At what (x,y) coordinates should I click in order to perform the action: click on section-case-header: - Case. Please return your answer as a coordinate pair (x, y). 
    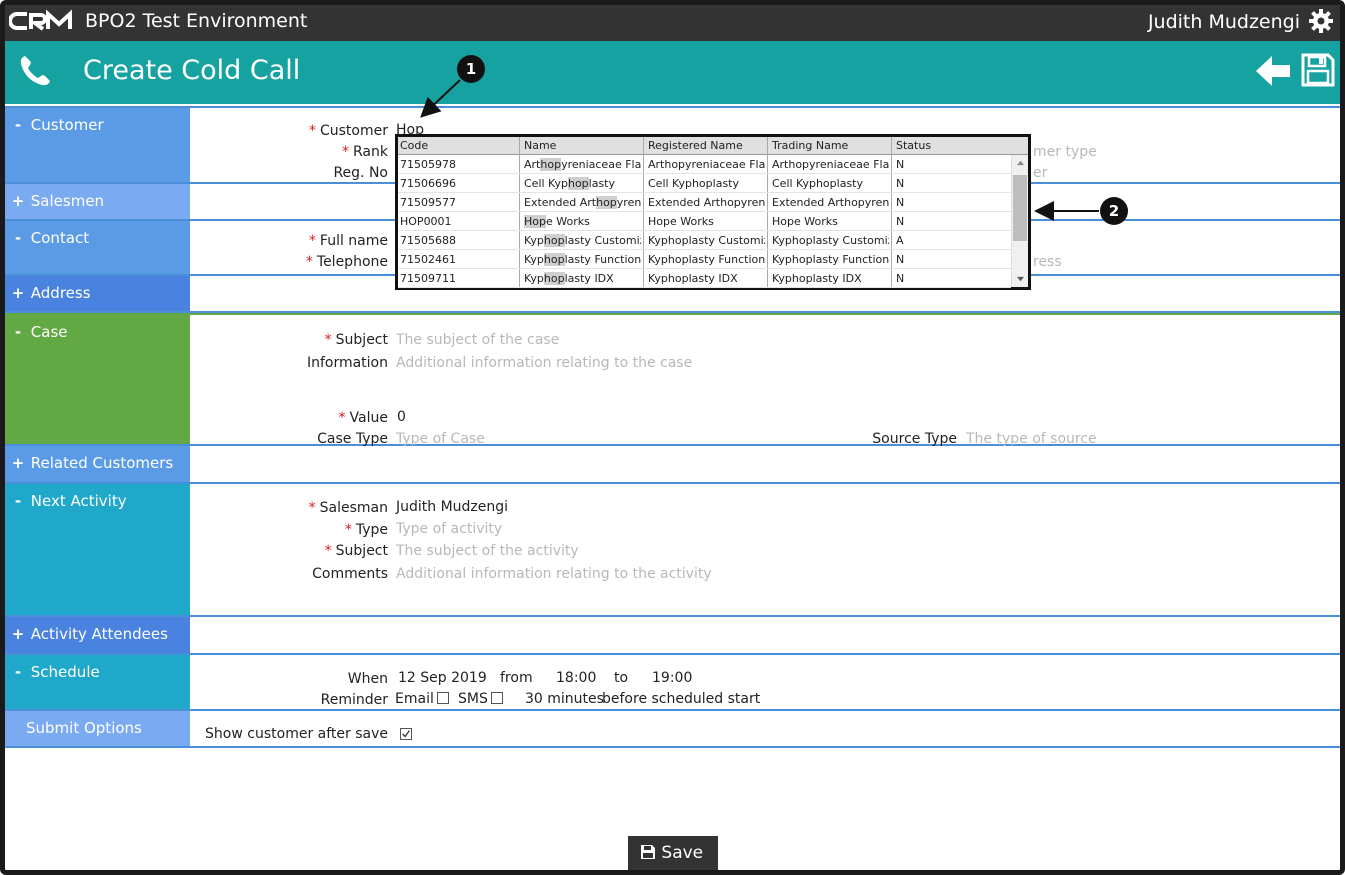
    Looking at the image, I should click on (97, 379).